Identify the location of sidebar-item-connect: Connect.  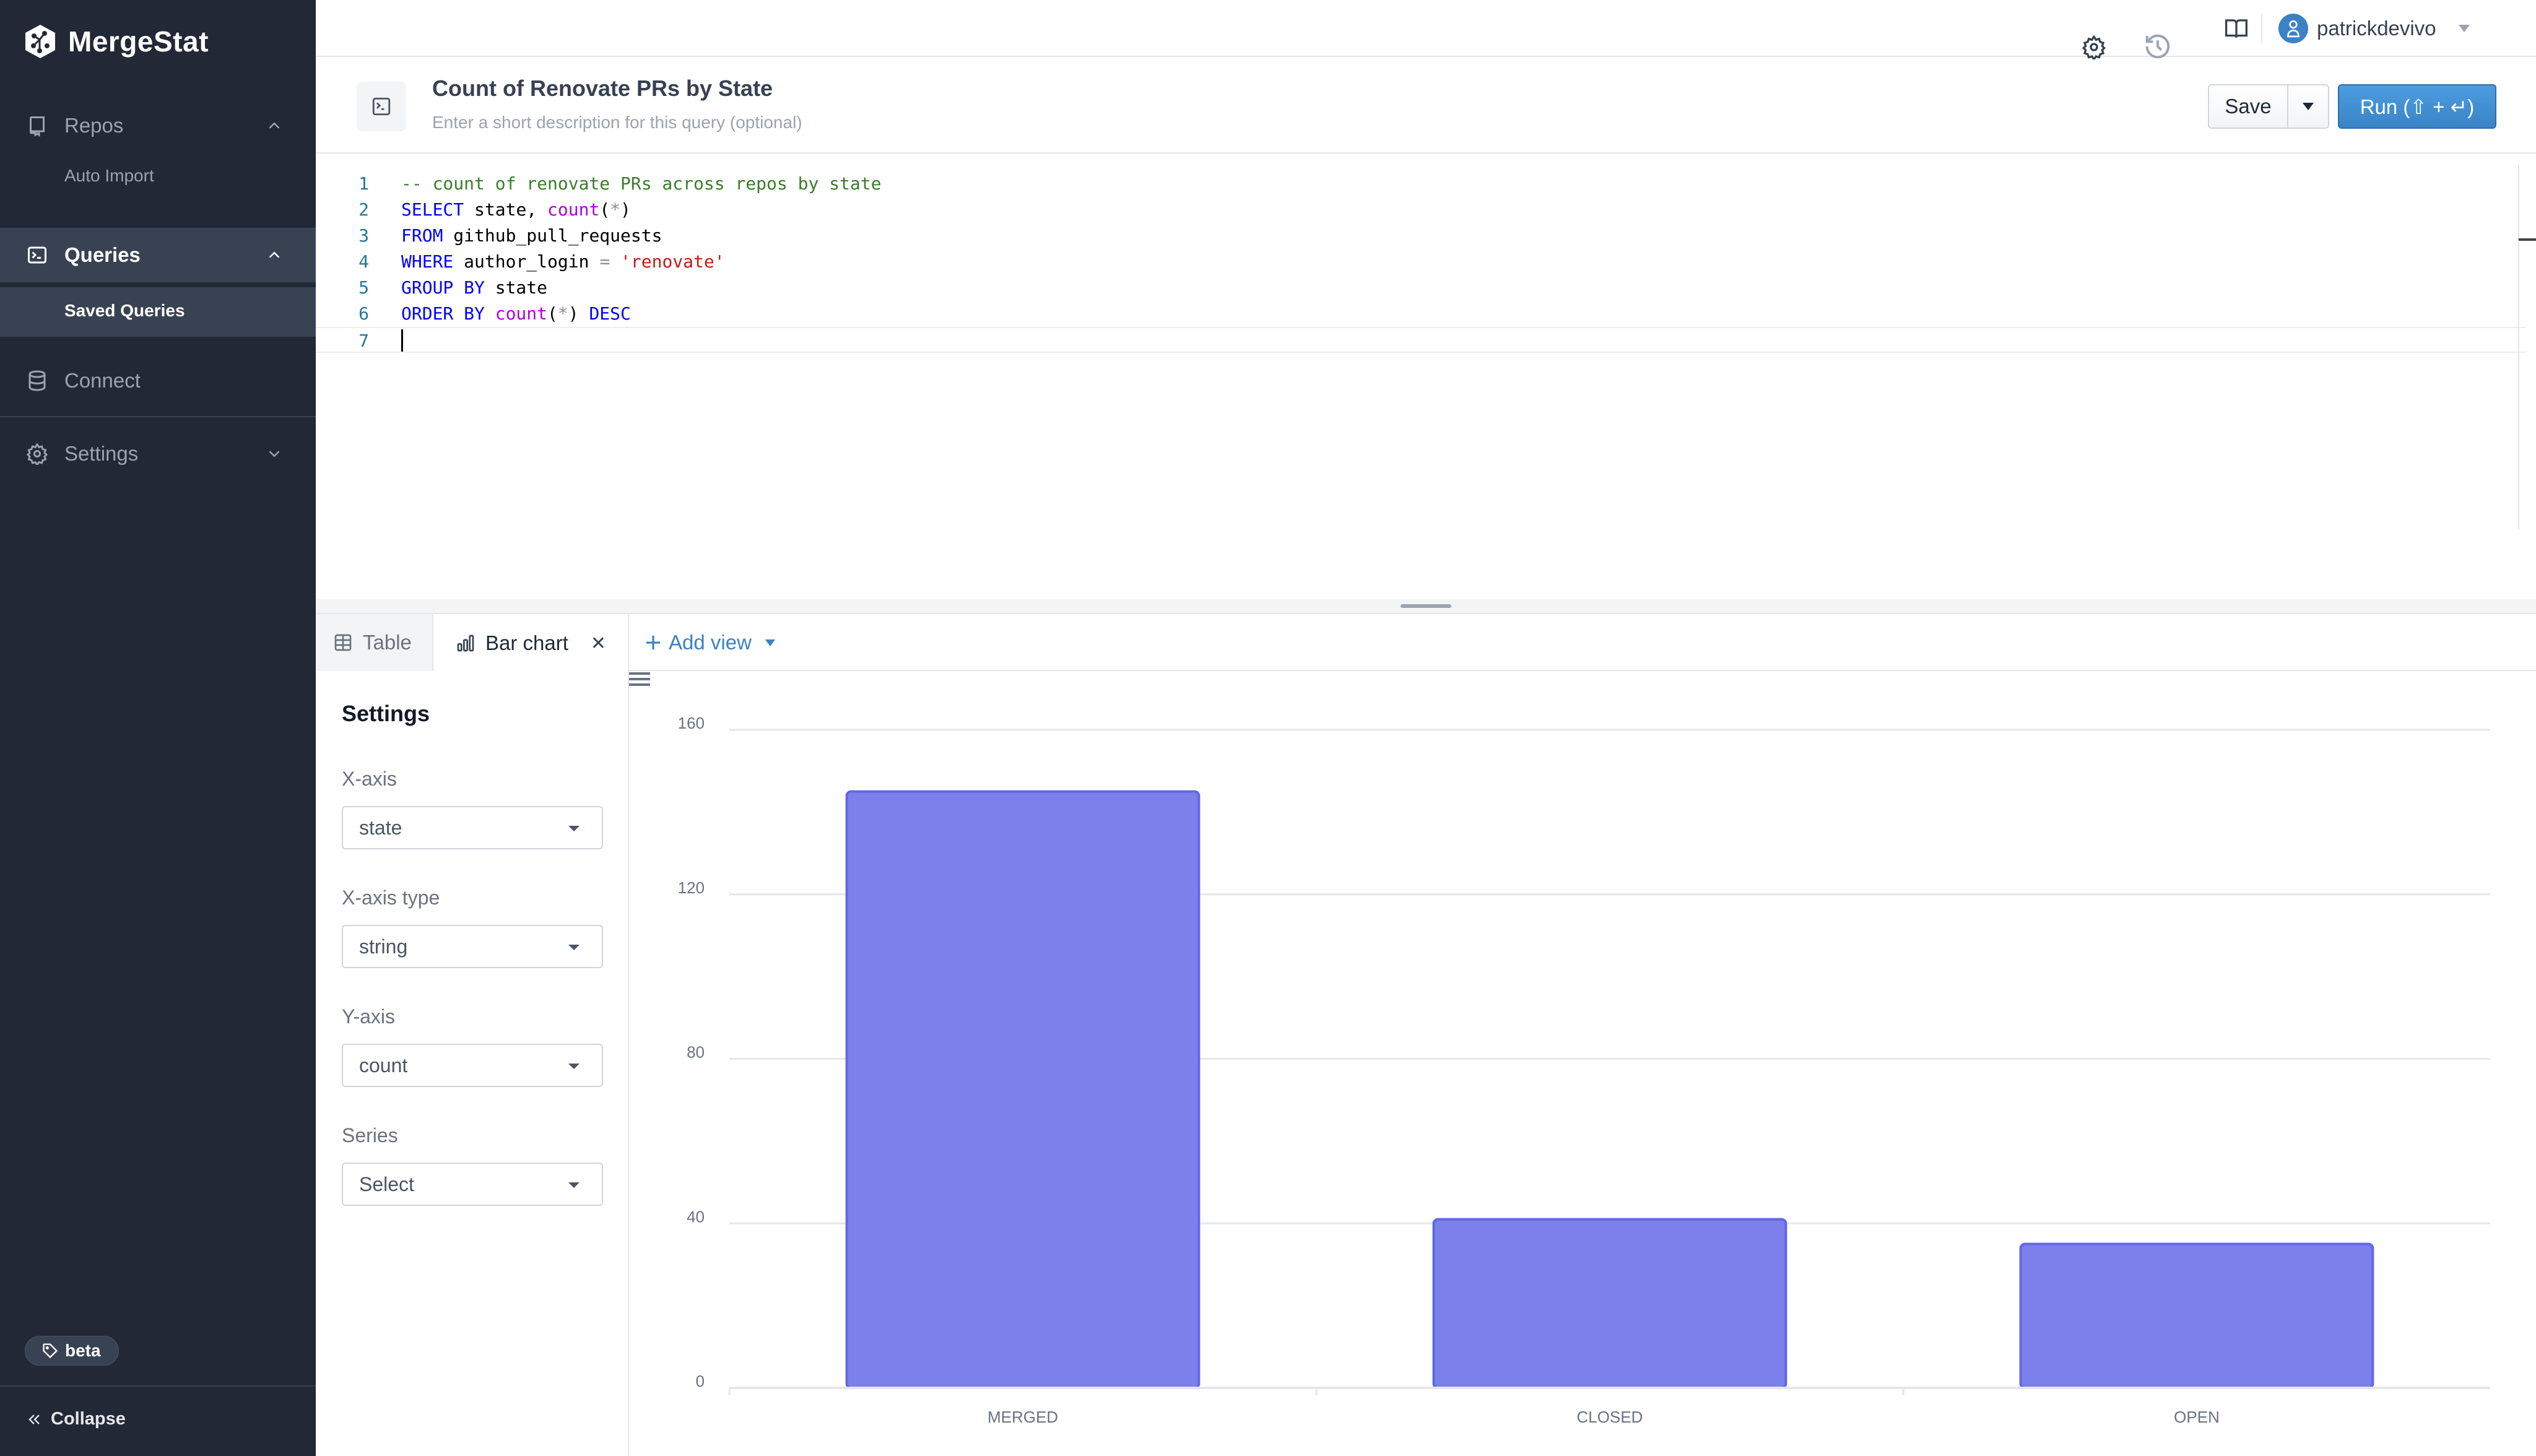
(158, 381).